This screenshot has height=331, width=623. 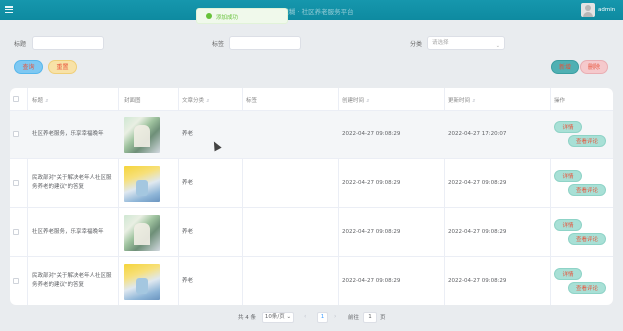 What do you see at coordinates (305, 316) in the screenshot?
I see `prev-page-icon: ‹` at bounding box center [305, 316].